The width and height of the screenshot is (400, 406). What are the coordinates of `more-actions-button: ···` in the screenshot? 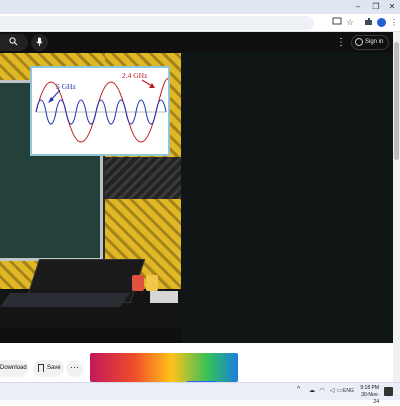 It's located at (74, 368).